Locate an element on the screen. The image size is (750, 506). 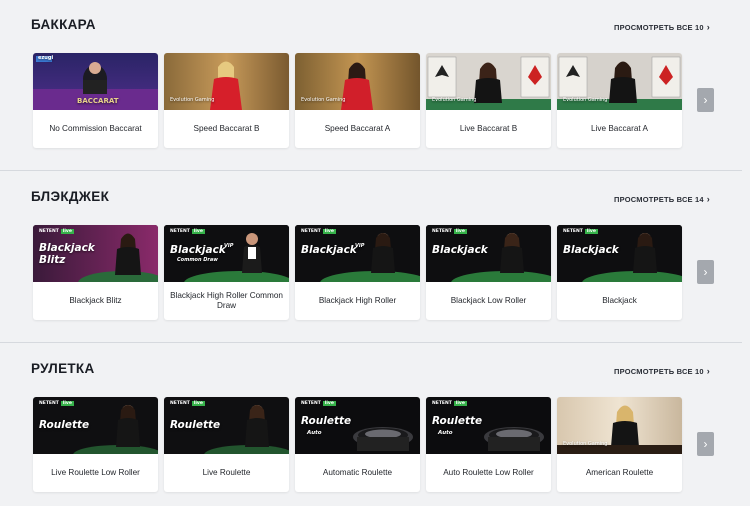
game-card: Evolution Gaming American Roulette is located at coordinates (619, 444).